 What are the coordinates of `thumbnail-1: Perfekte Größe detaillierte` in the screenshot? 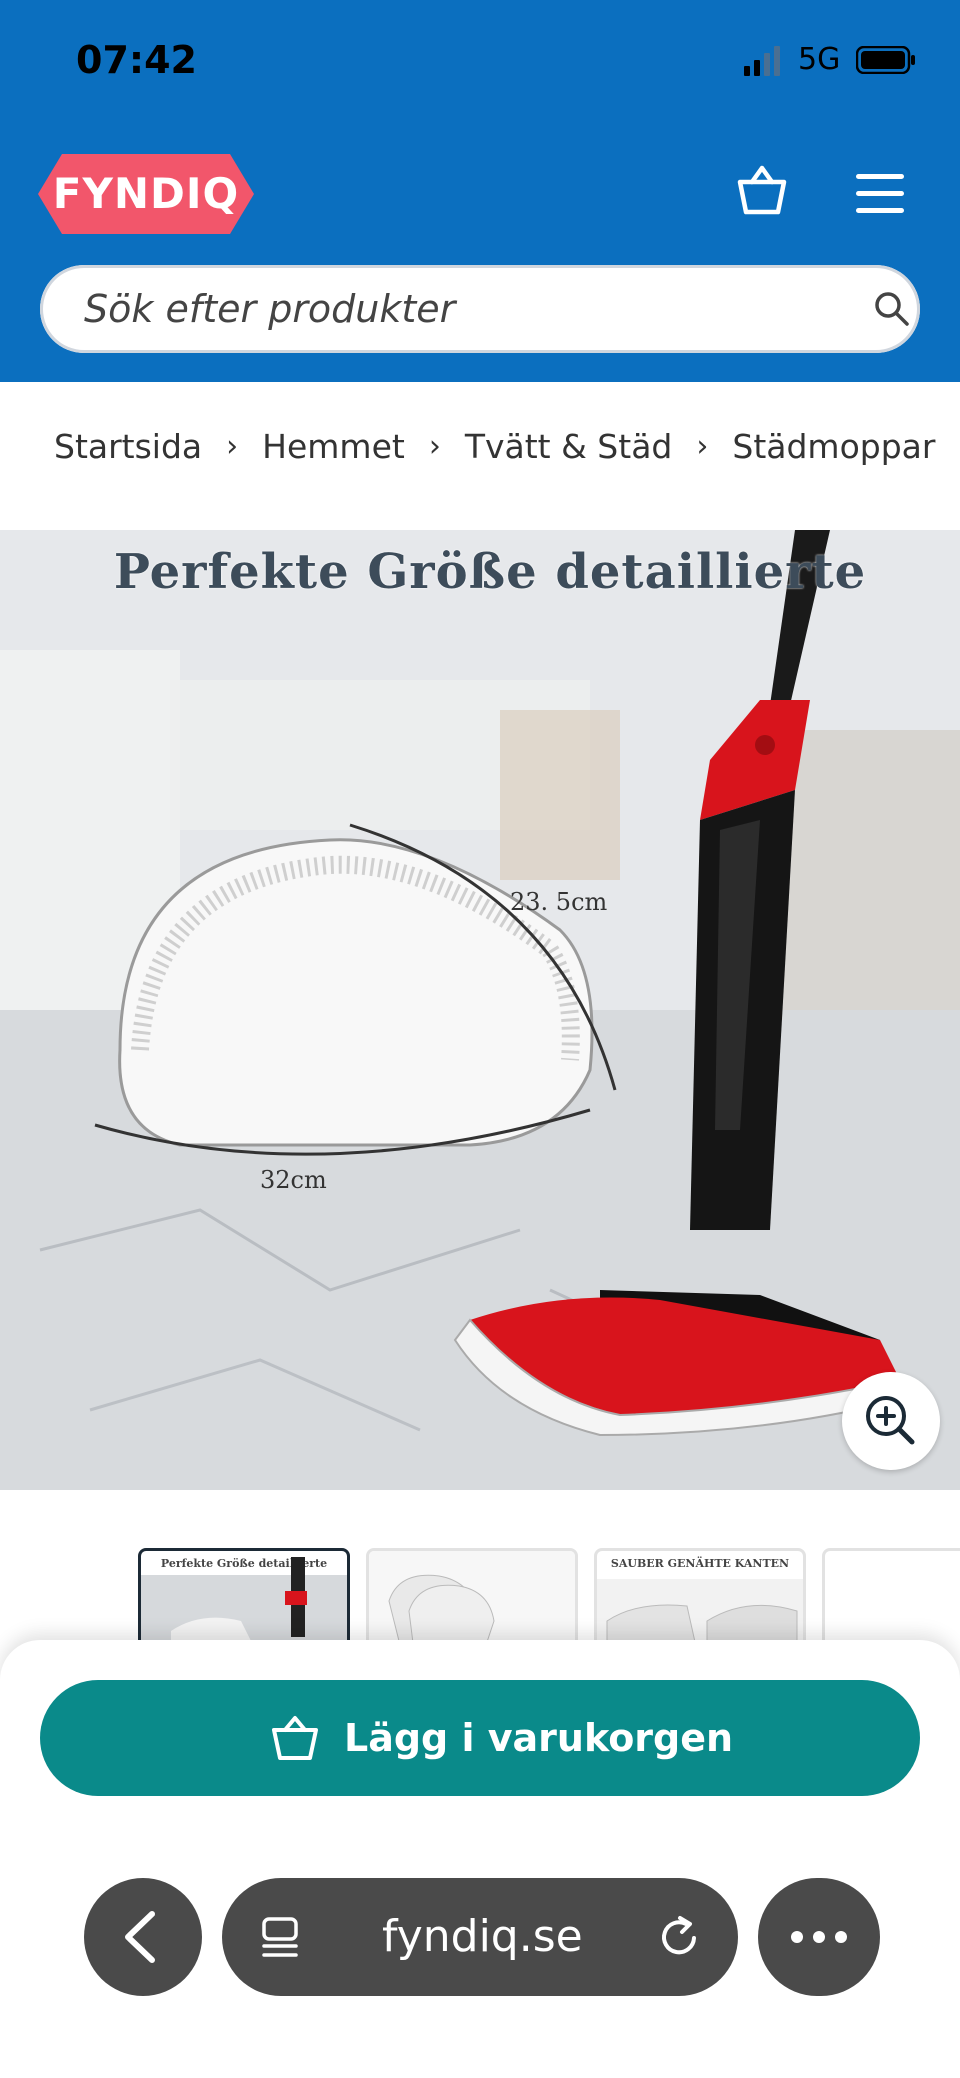 It's located at (244, 1594).